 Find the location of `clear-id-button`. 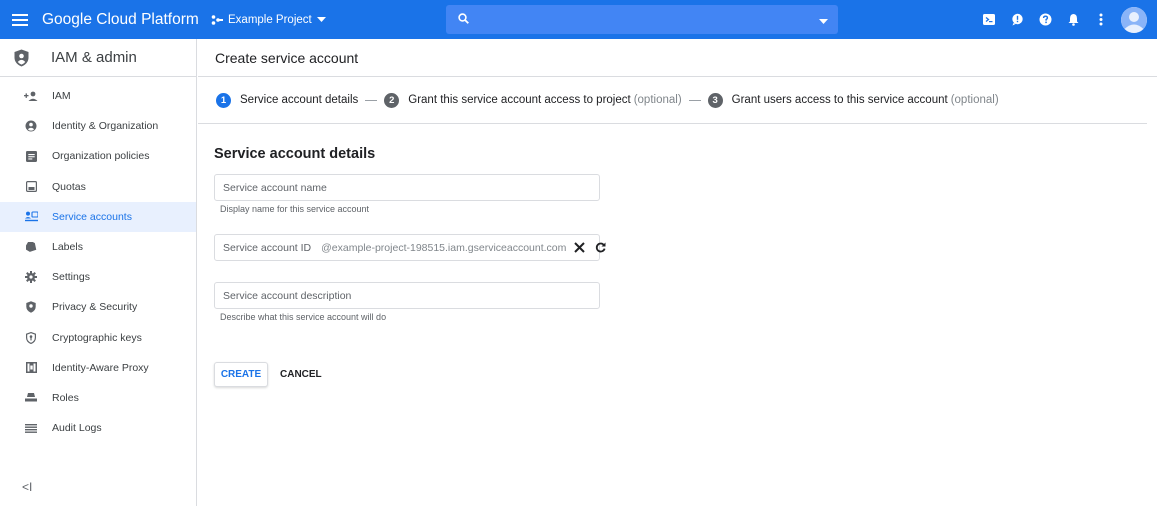

clear-id-button is located at coordinates (580, 247).